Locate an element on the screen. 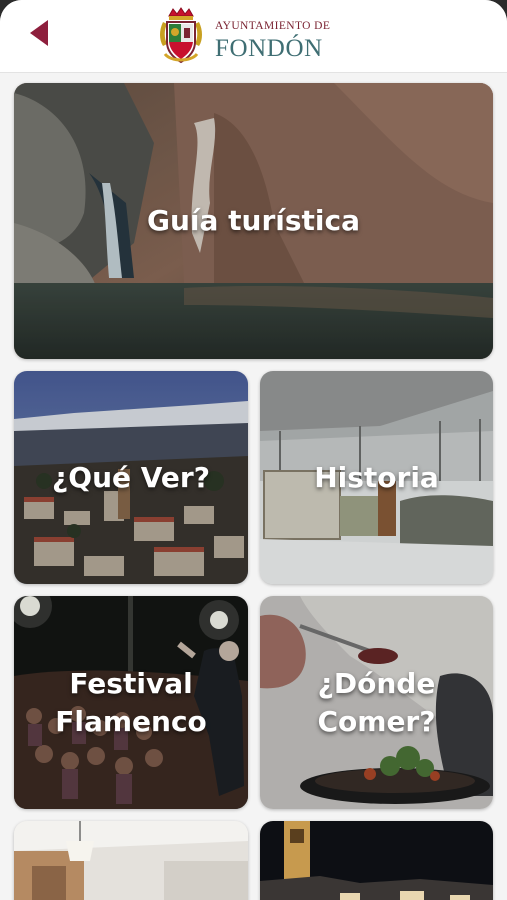  tile-label: Historia is located at coordinates (376, 477).